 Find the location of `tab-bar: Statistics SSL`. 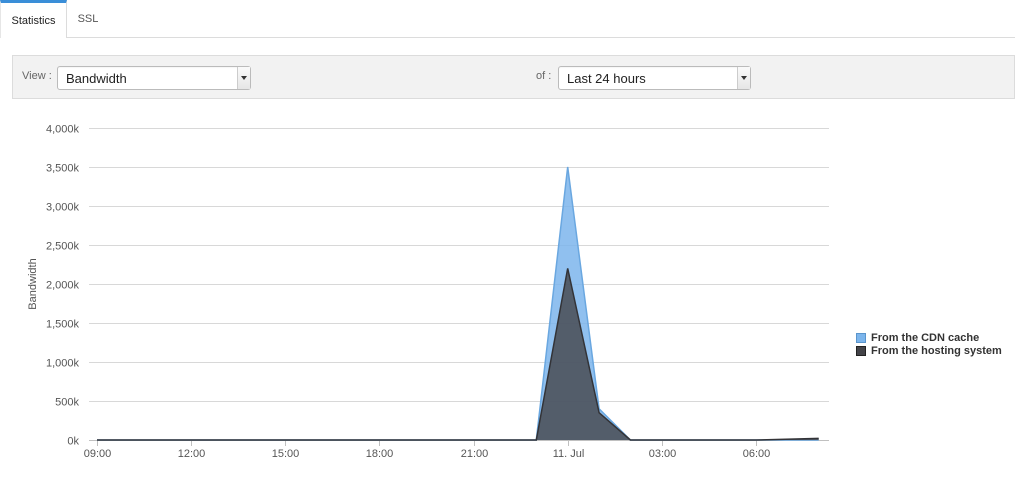

tab-bar: Statistics SSL is located at coordinates (507, 19).